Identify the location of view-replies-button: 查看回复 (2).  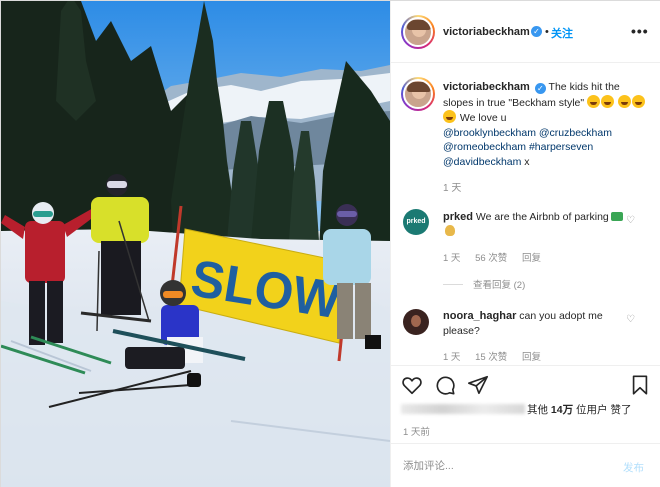
(484, 284).